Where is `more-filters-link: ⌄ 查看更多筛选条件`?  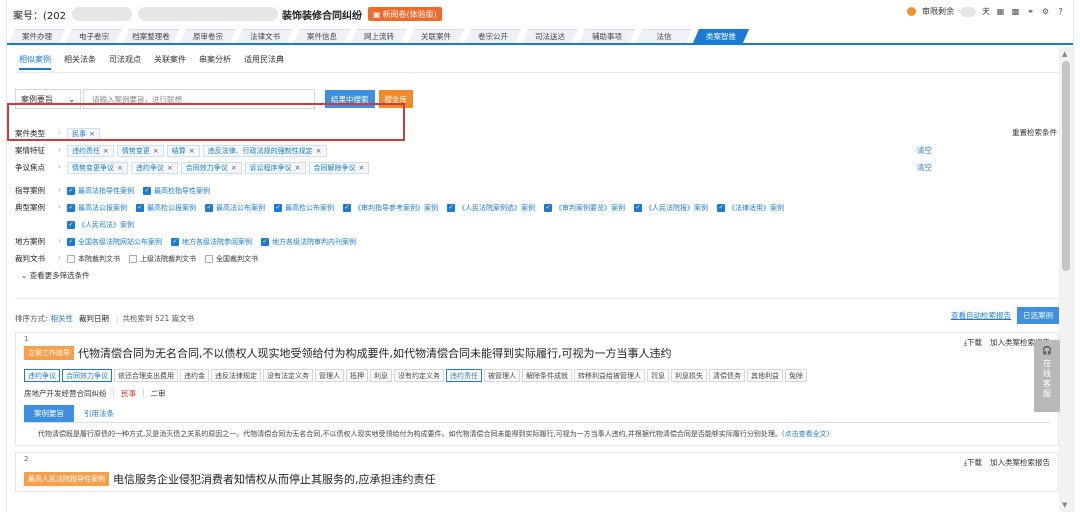
more-filters-link: ⌄ 查看更多筛选条件 is located at coordinates (55, 275).